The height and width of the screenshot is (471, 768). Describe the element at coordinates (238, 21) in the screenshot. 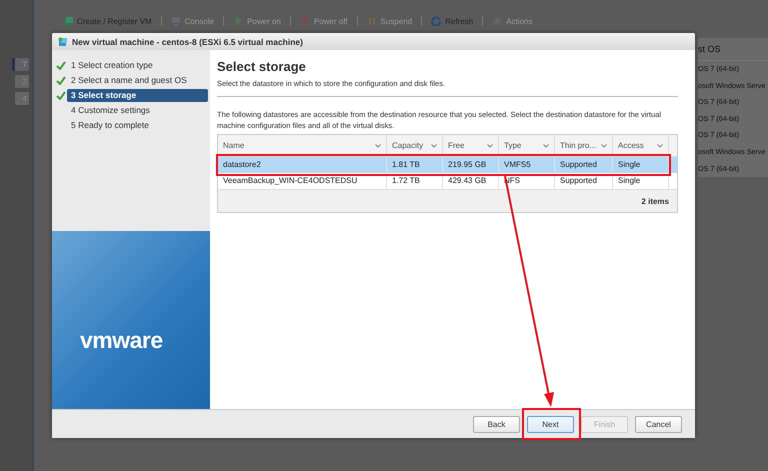

I see `play-icon` at that location.